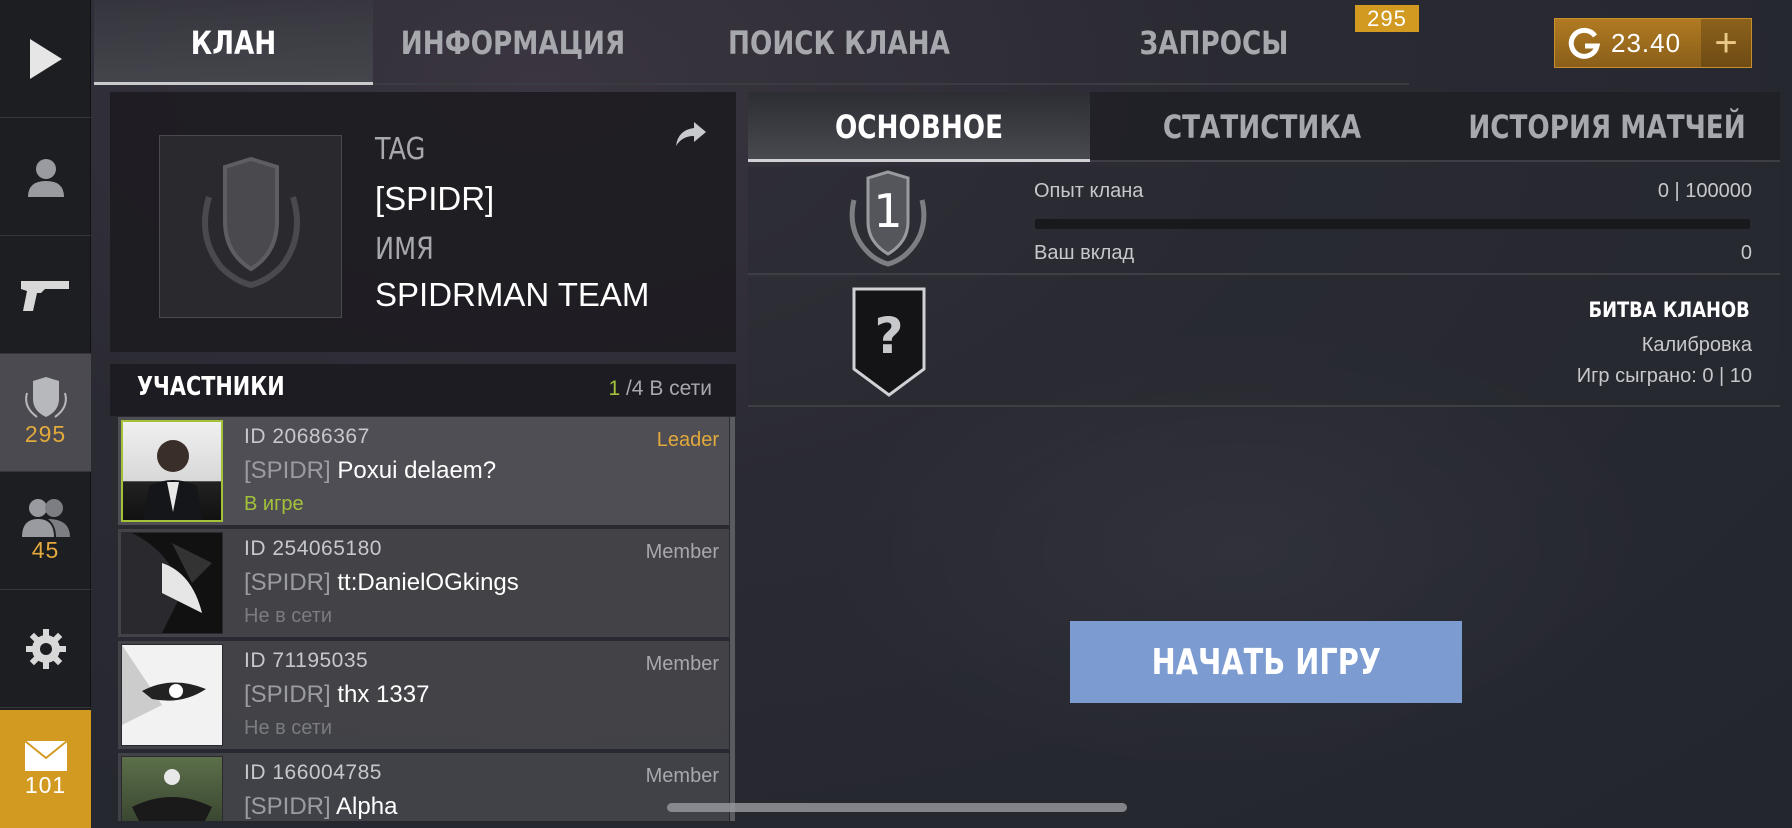  I want to click on member-row: ID 166004785 [SPIDR] Alpha Member, so click(423, 787).